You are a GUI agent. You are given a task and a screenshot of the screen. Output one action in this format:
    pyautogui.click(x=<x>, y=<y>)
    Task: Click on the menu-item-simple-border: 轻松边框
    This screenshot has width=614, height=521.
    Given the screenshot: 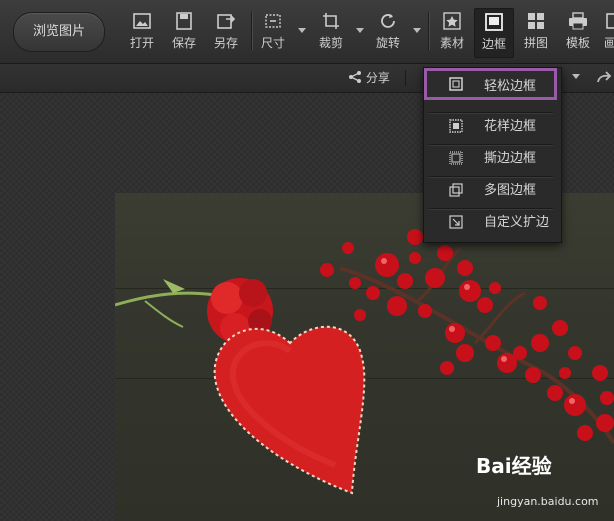 What is the action you would take?
    pyautogui.click(x=490, y=84)
    